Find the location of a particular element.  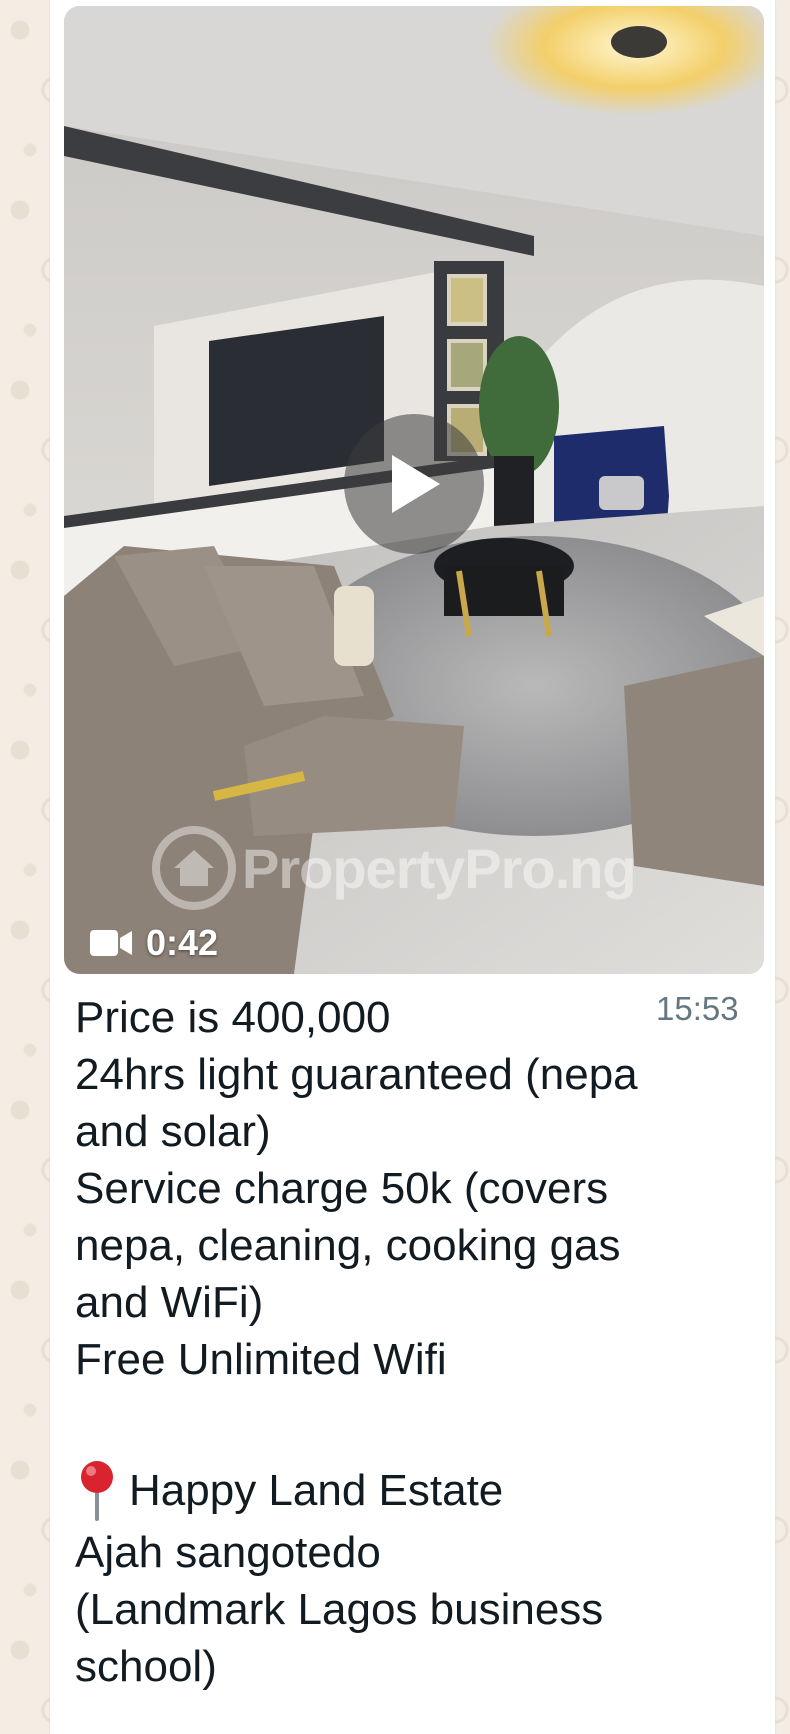

play-button is located at coordinates (414, 484).